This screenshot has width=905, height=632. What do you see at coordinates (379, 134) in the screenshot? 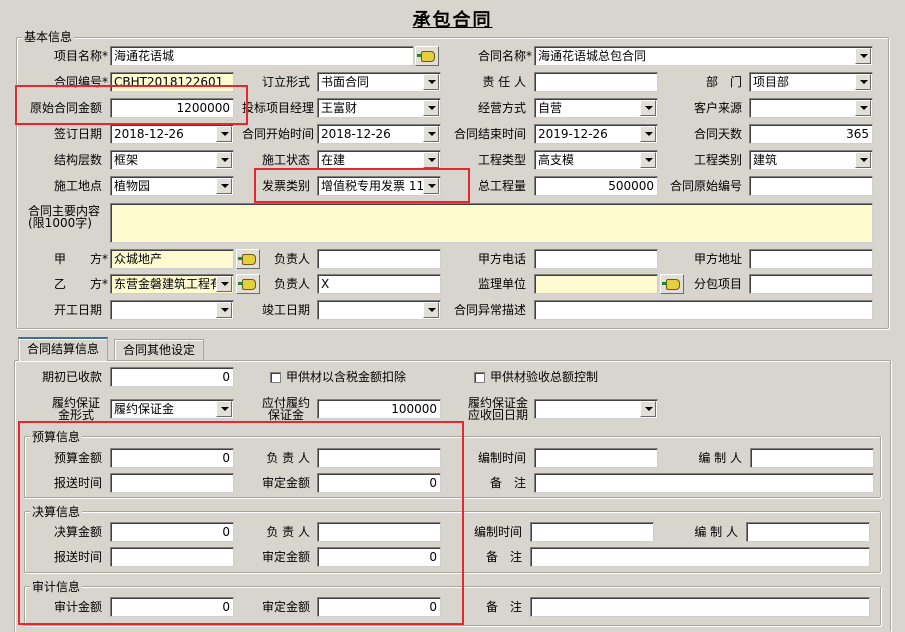
I see `start-date-select: 2018-12-26` at bounding box center [379, 134].